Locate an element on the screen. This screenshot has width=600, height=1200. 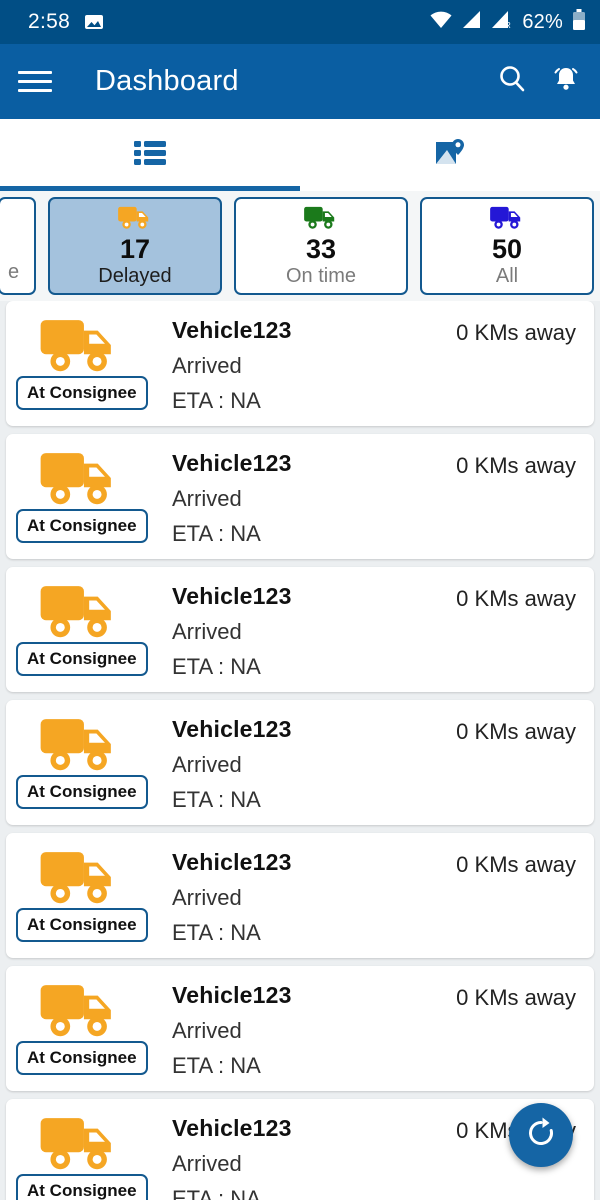
tab-bar is located at coordinates (300, 155).